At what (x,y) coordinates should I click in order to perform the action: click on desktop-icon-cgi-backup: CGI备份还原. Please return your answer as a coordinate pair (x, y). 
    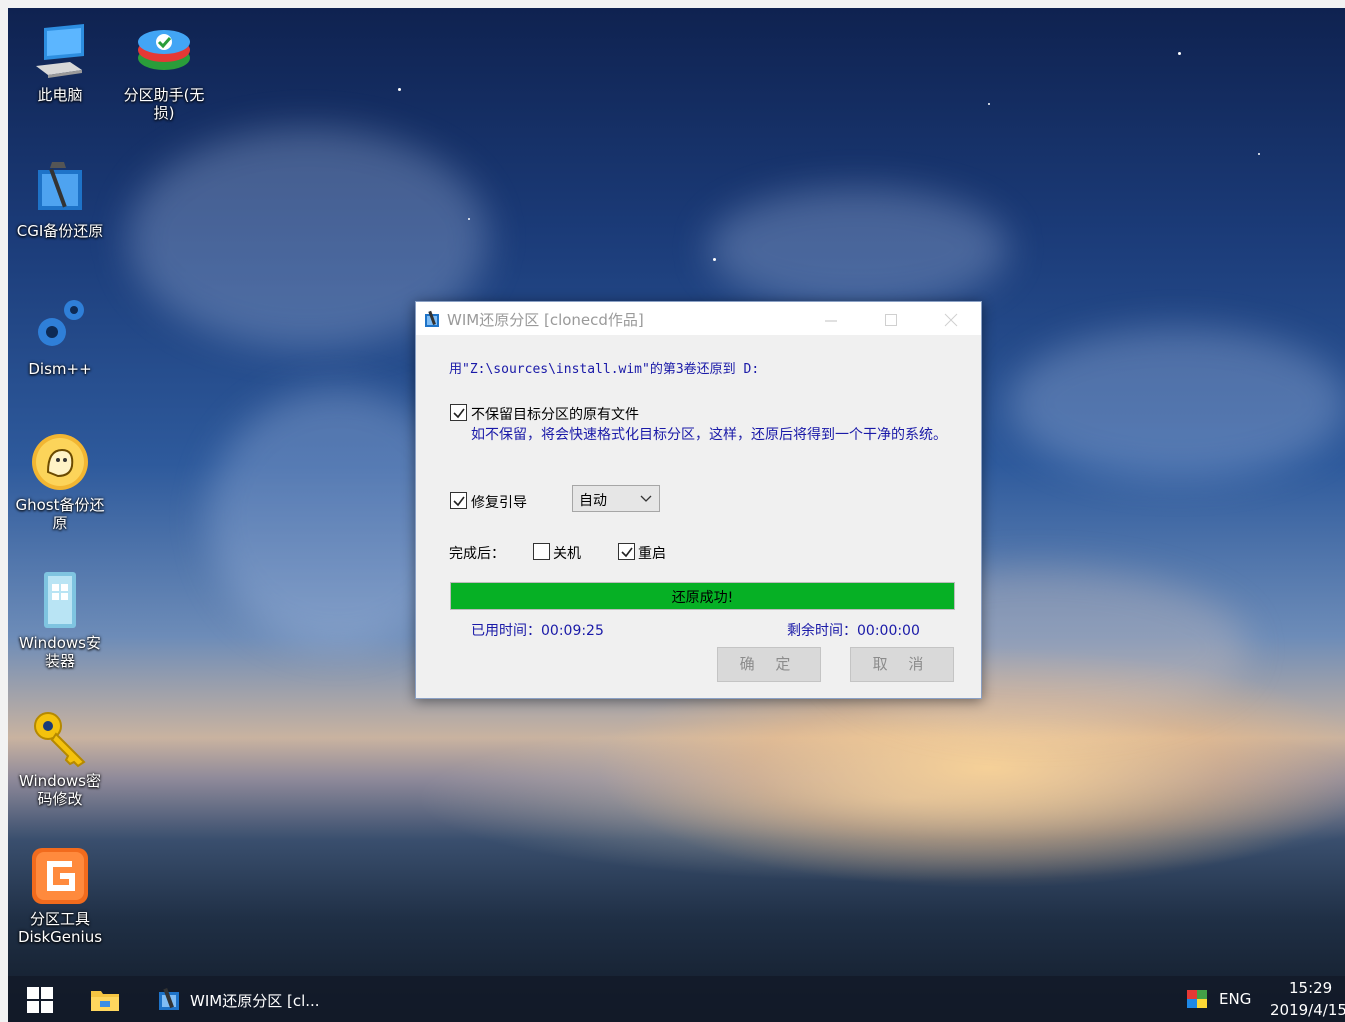
    Looking at the image, I should click on (60, 199).